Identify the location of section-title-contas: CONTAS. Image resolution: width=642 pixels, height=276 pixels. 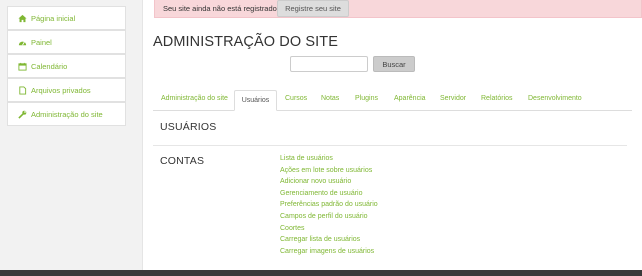
(182, 161).